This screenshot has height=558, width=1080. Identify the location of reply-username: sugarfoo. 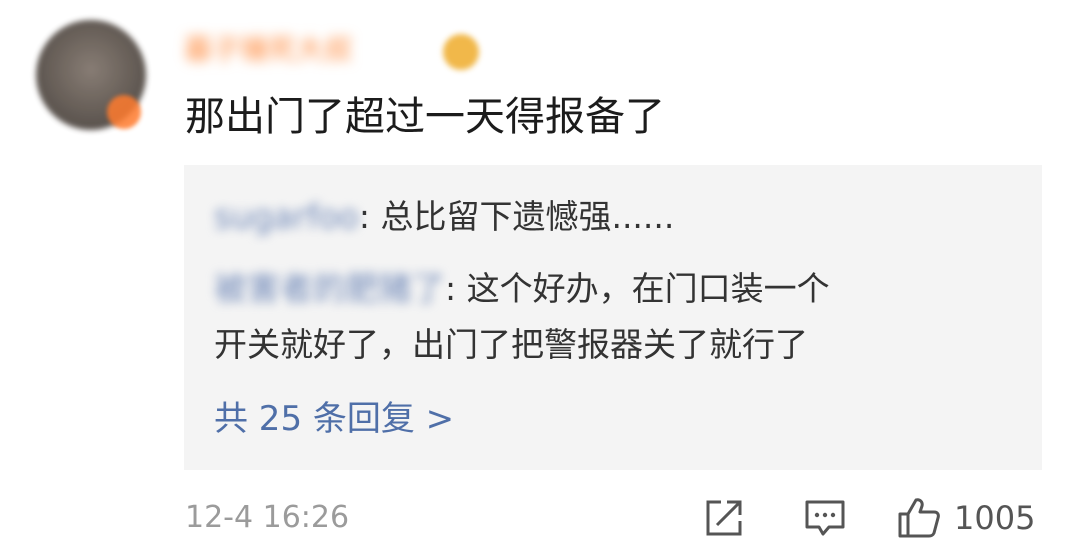
(286, 217).